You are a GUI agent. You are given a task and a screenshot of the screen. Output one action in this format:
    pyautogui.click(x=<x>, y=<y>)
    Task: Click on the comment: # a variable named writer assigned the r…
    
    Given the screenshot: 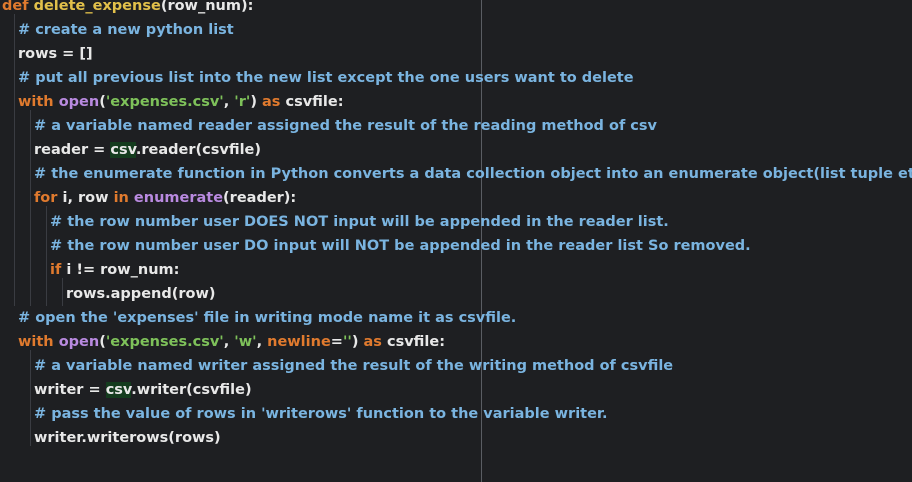 What is the action you would take?
    pyautogui.click(x=354, y=366)
    